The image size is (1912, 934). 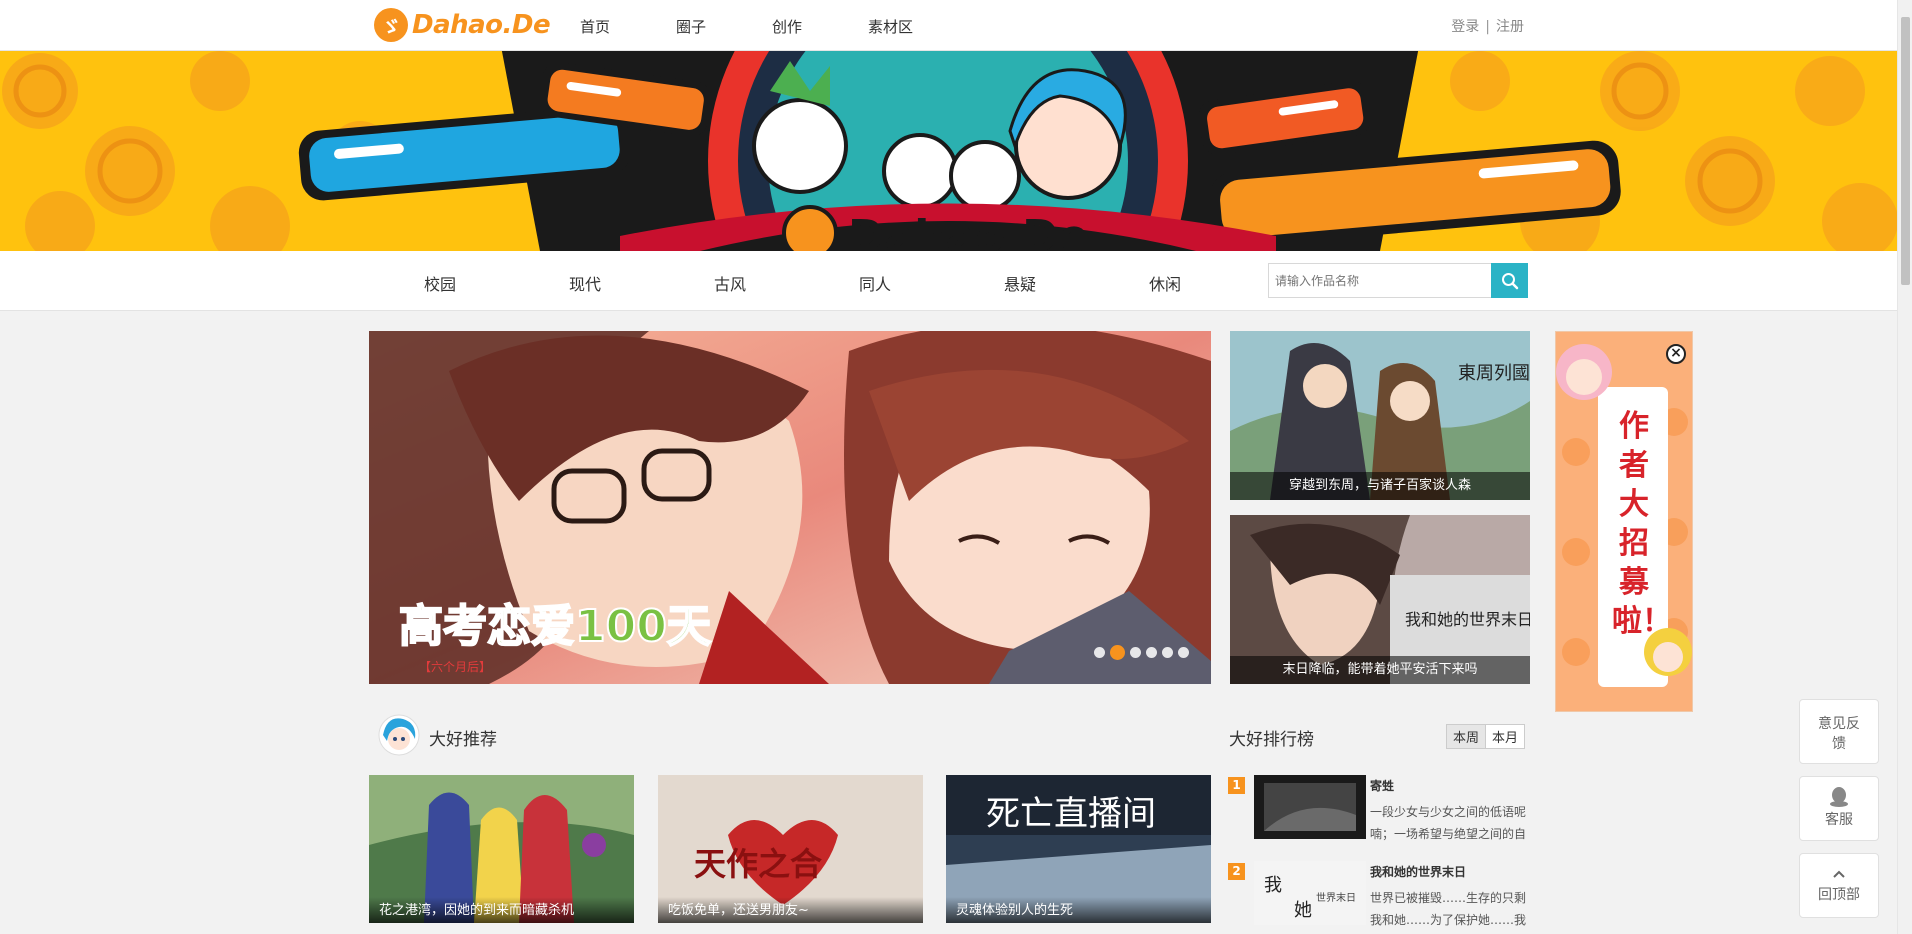 What do you see at coordinates (501, 849) in the screenshot?
I see `recommend-card-1: 花之港湾，因她的到来而暗藏杀机` at bounding box center [501, 849].